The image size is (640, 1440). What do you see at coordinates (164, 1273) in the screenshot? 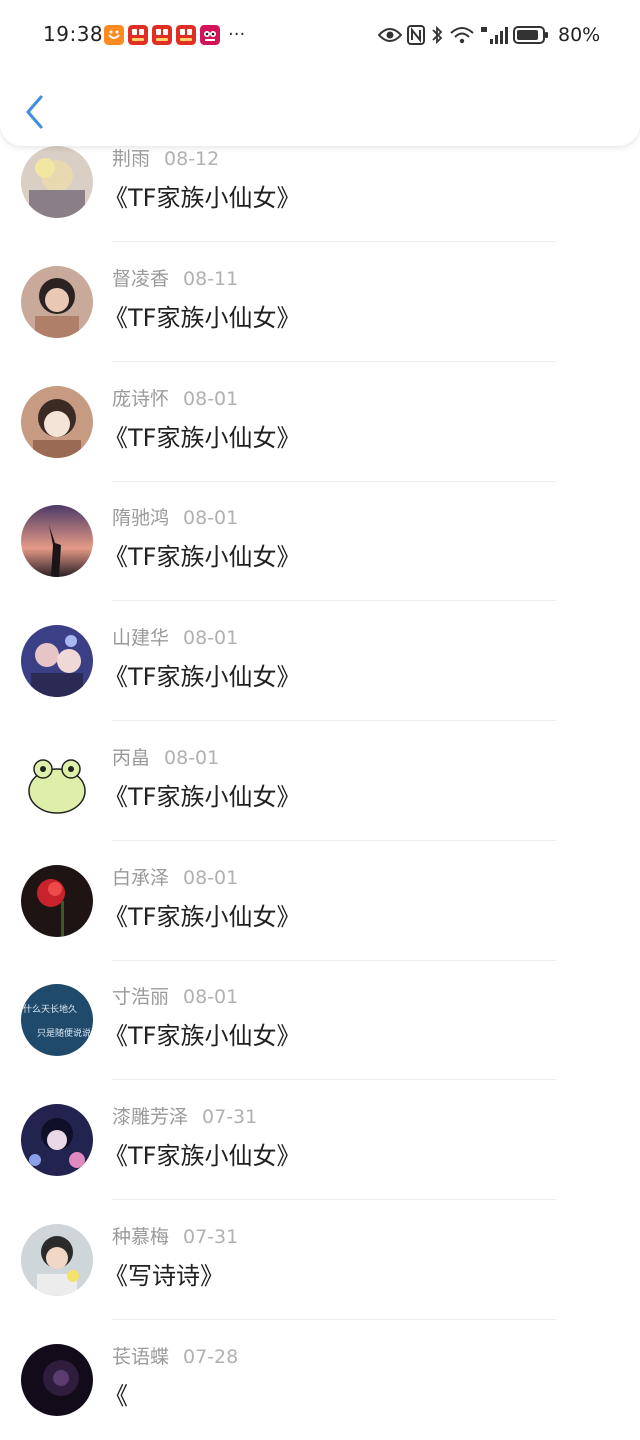
I see `poem-title: 《写诗诗》` at bounding box center [164, 1273].